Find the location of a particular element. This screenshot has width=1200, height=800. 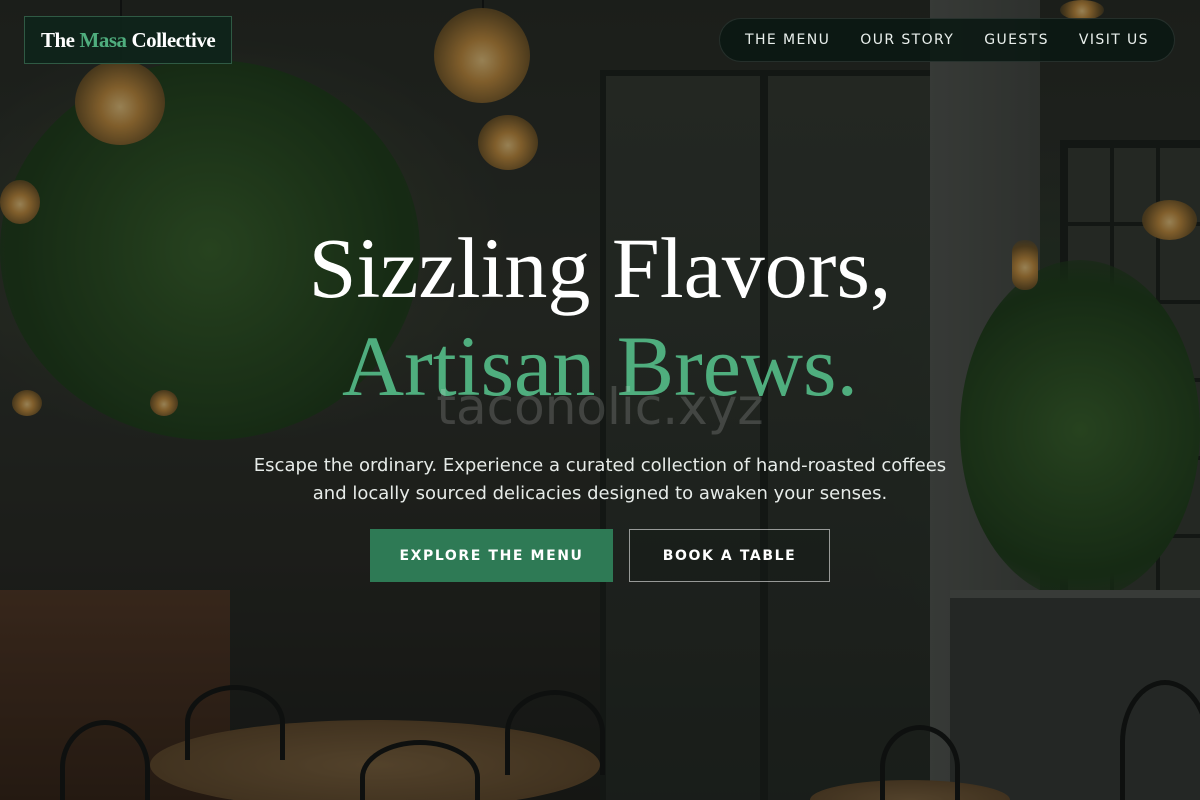

brand-logo: The Masa Collective is located at coordinates (128, 40).